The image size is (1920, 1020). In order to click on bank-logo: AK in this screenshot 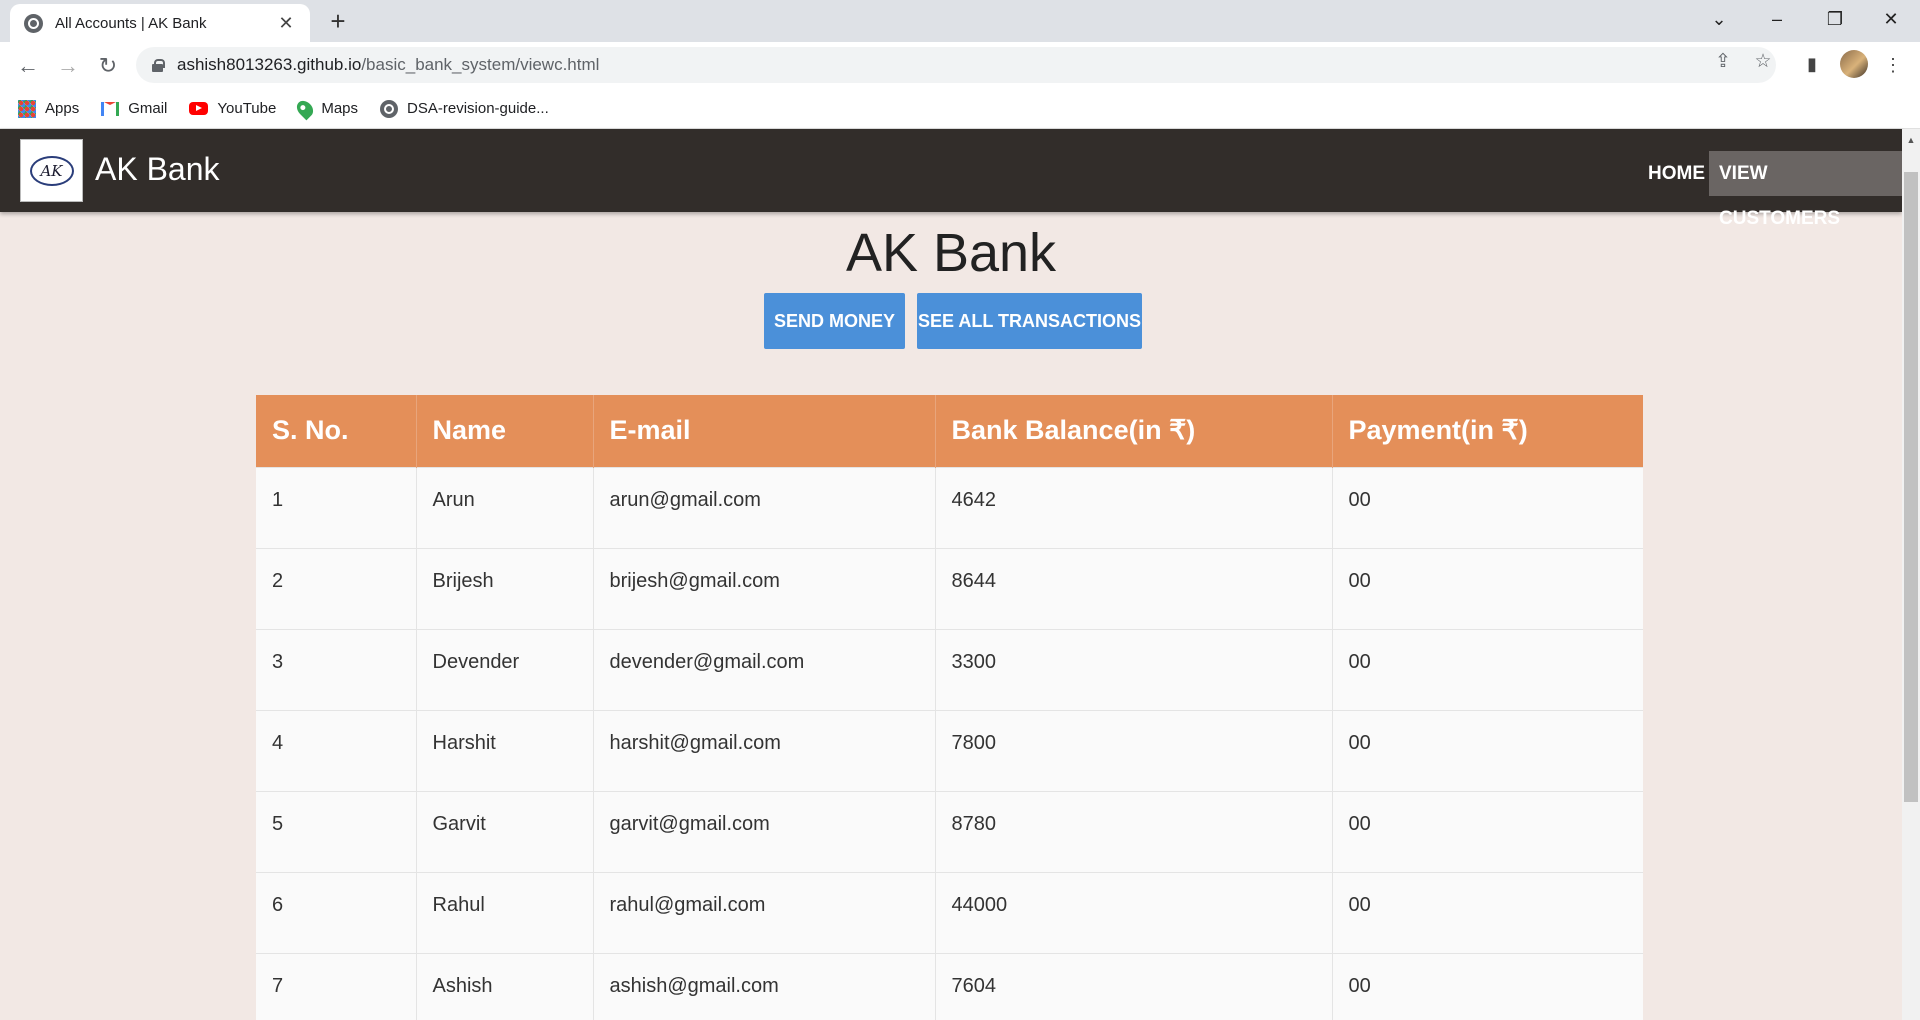, I will do `click(51, 170)`.